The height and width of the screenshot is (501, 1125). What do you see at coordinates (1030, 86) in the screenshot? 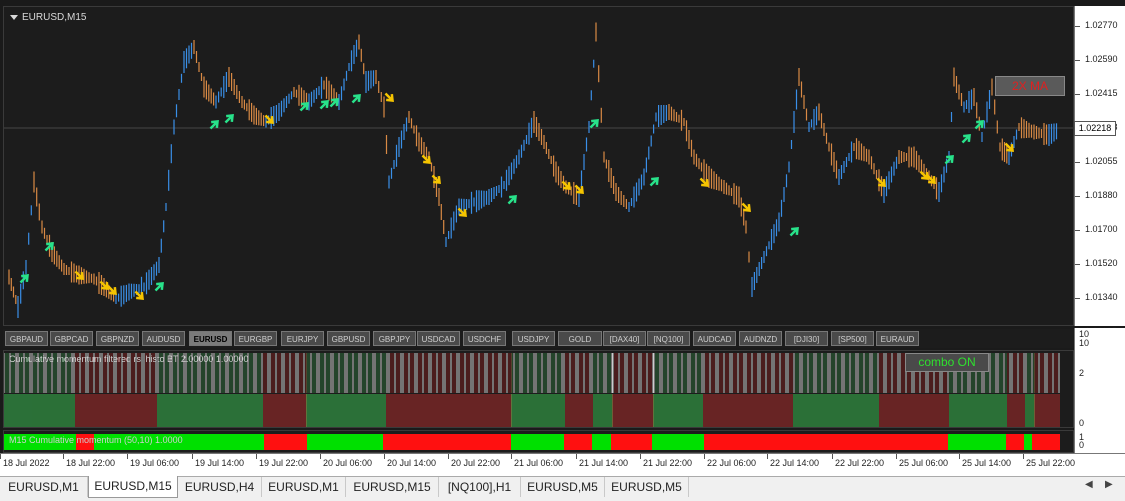
I see `ma-label: 2X MA` at bounding box center [1030, 86].